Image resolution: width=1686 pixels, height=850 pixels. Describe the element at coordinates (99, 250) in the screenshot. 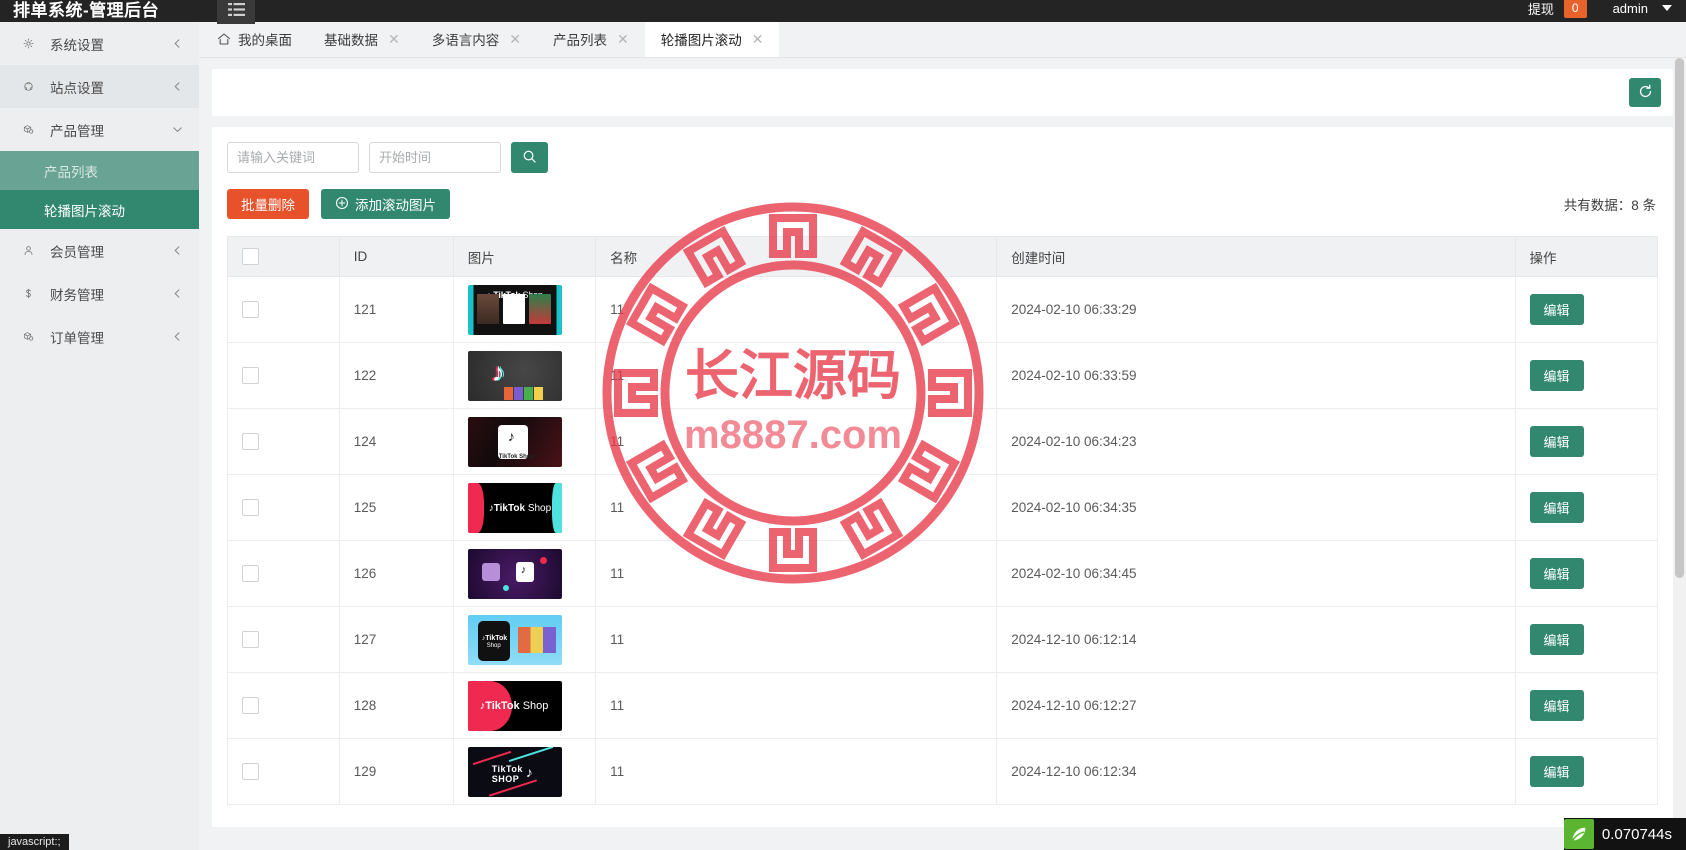

I see `sidebar-item-member-management: 会员管理` at that location.